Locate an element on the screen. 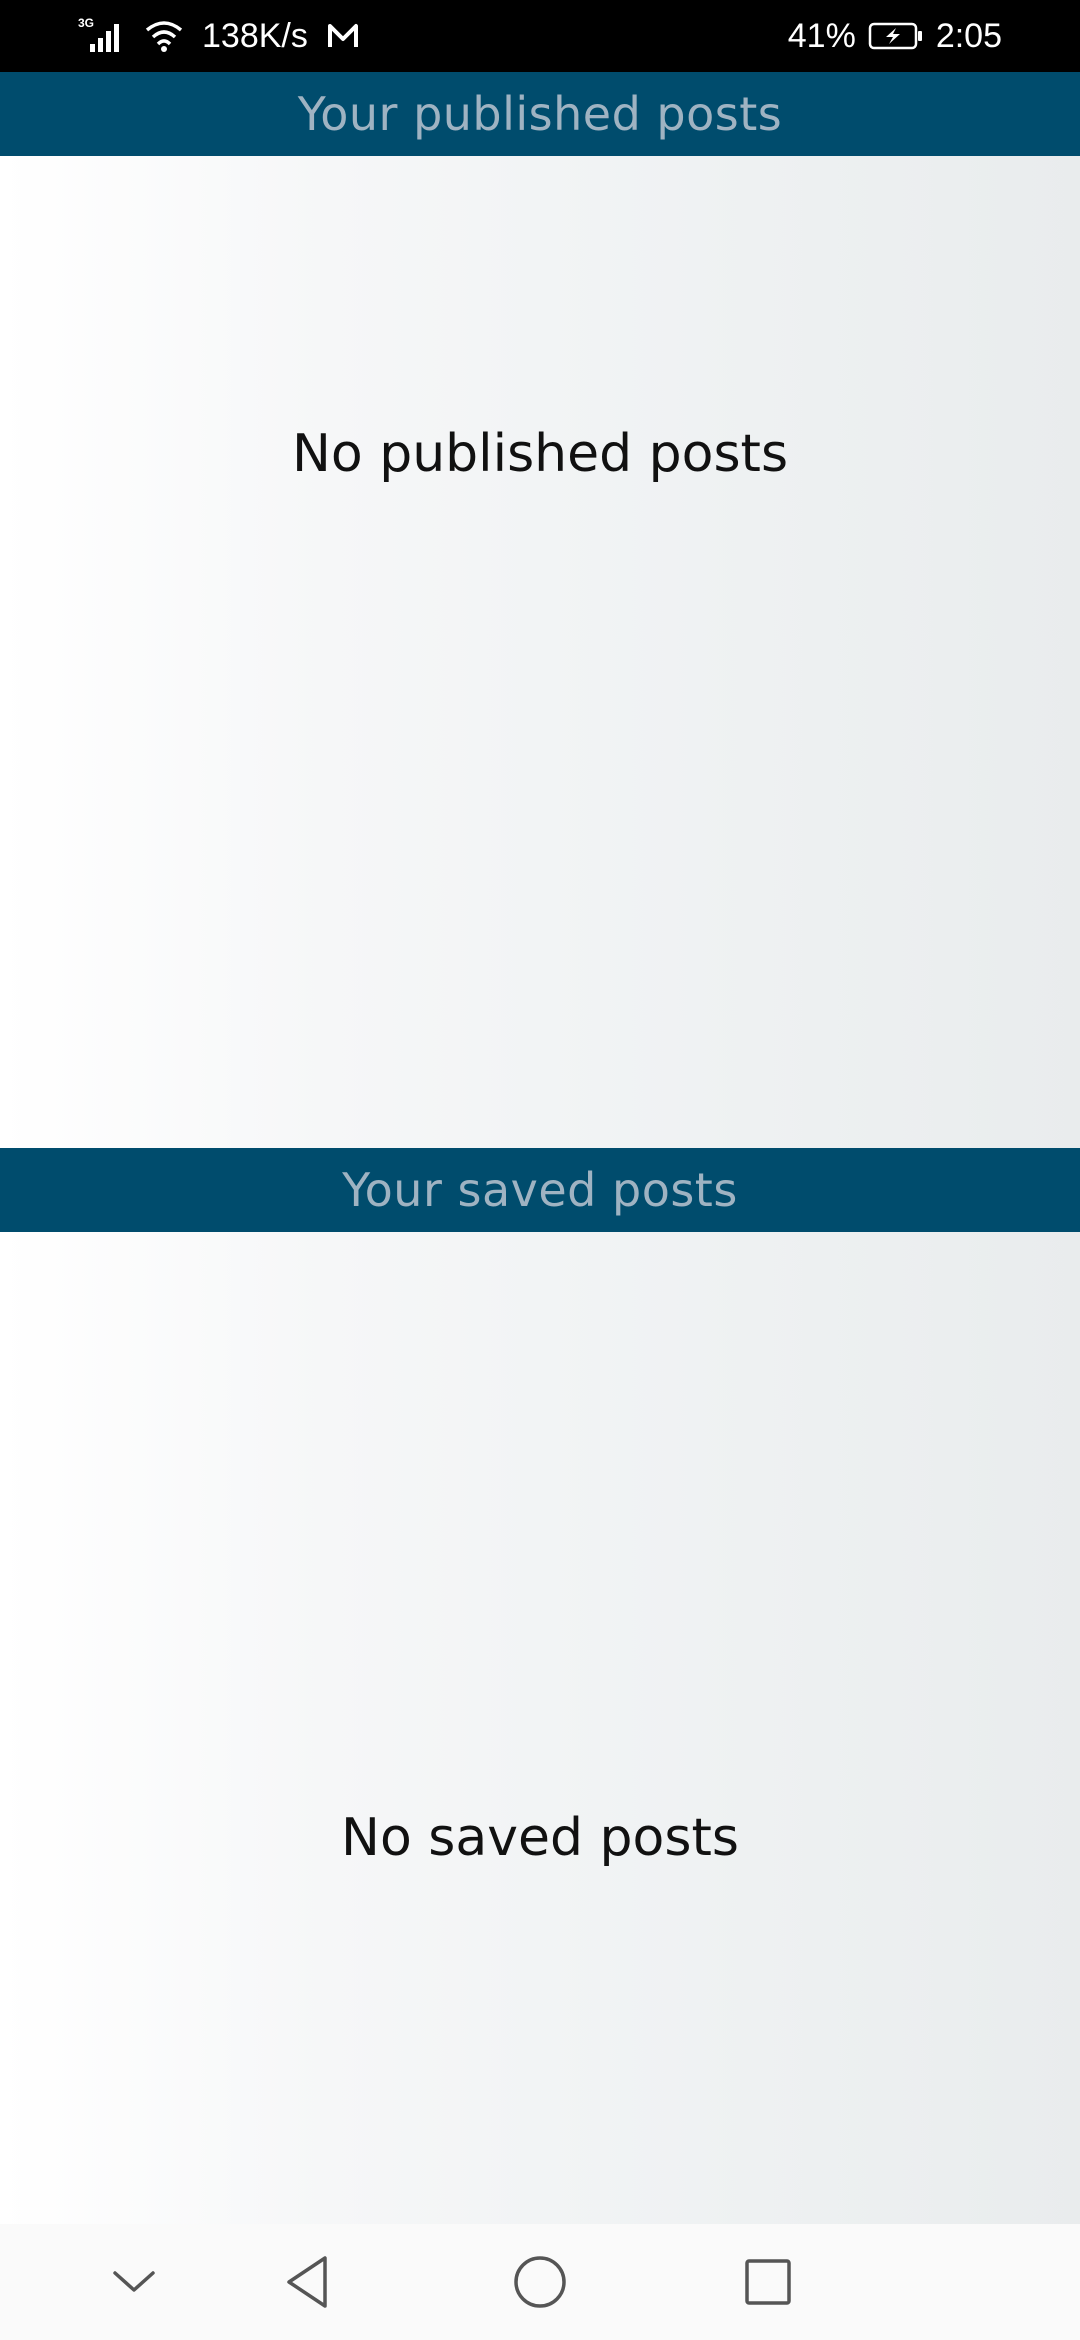 The image size is (1080, 2340). signal-icon: 3G is located at coordinates (101, 36).